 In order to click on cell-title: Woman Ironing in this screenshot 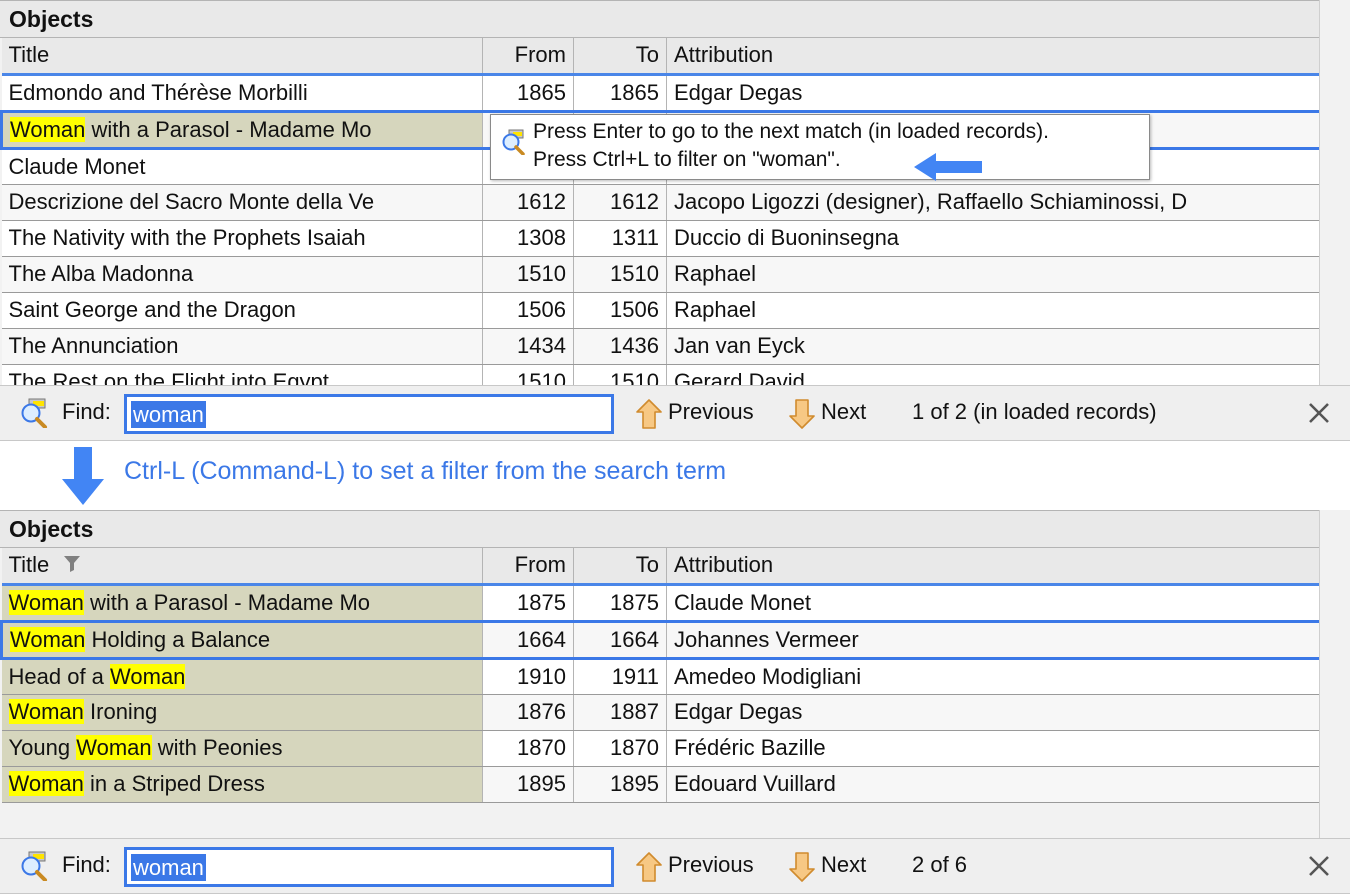, I will do `click(242, 712)`.